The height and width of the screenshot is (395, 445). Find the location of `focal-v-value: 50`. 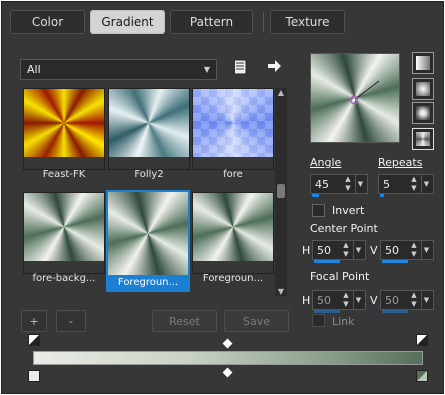

focal-v-value: 50 is located at coordinates (392, 300).